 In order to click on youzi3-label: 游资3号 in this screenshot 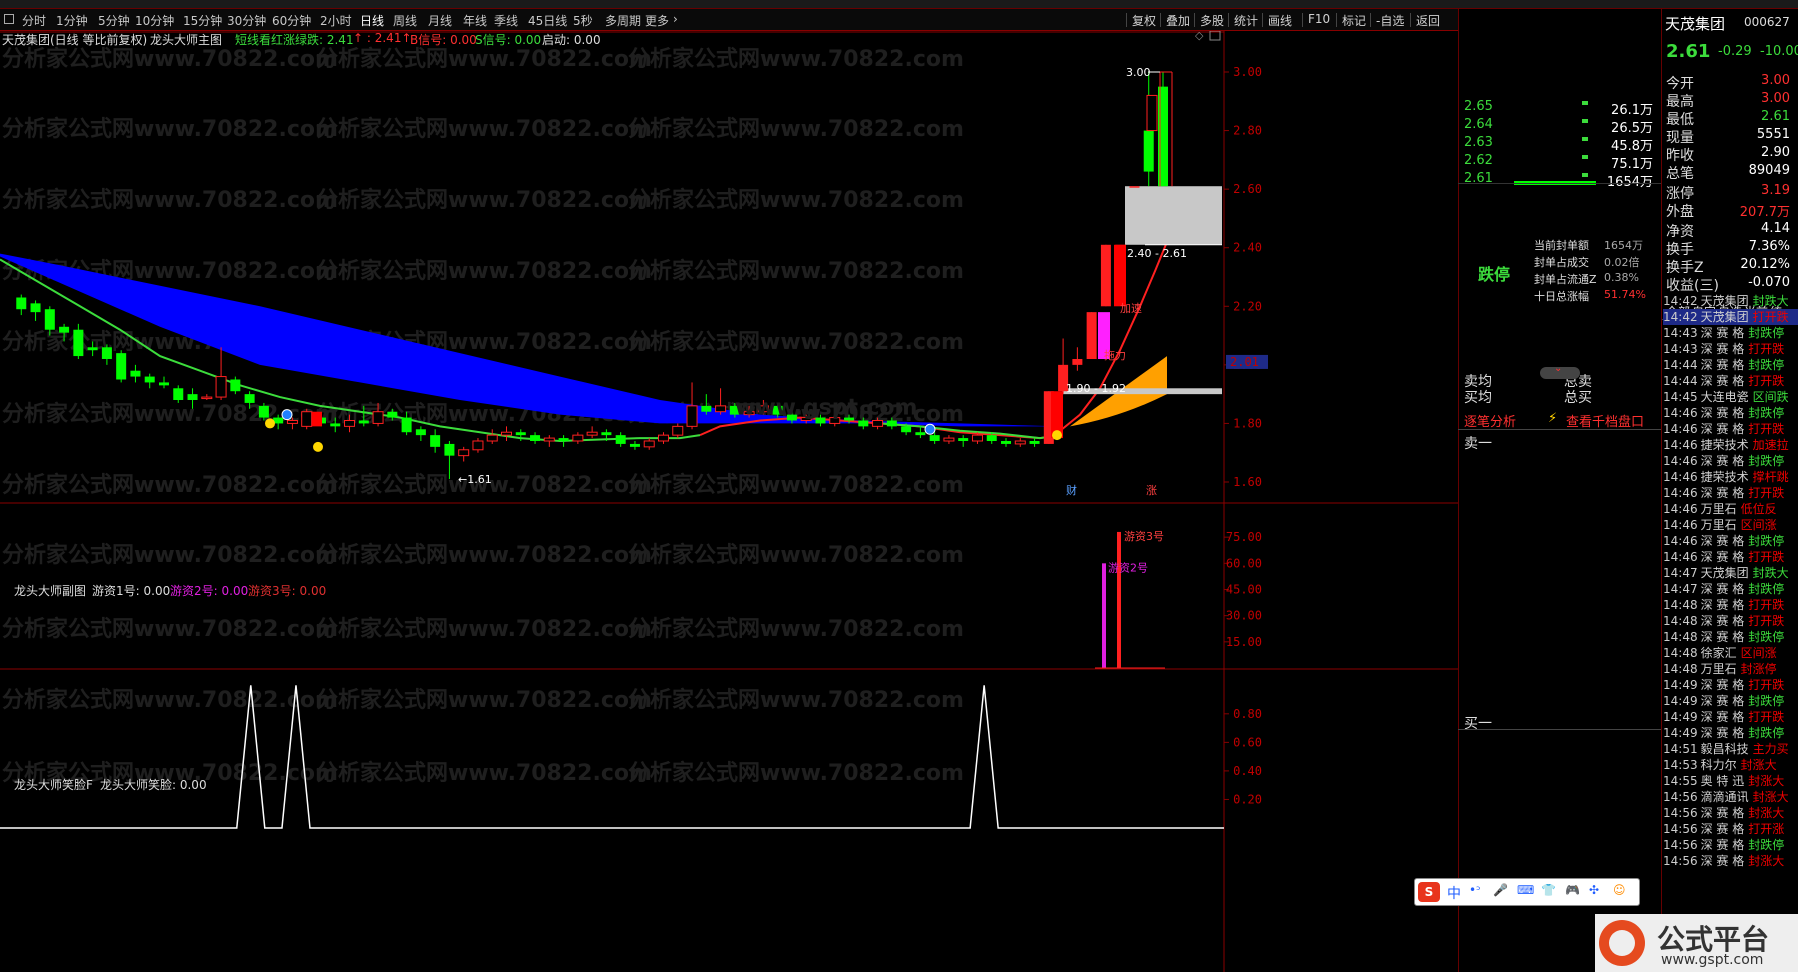, I will do `click(1144, 536)`.